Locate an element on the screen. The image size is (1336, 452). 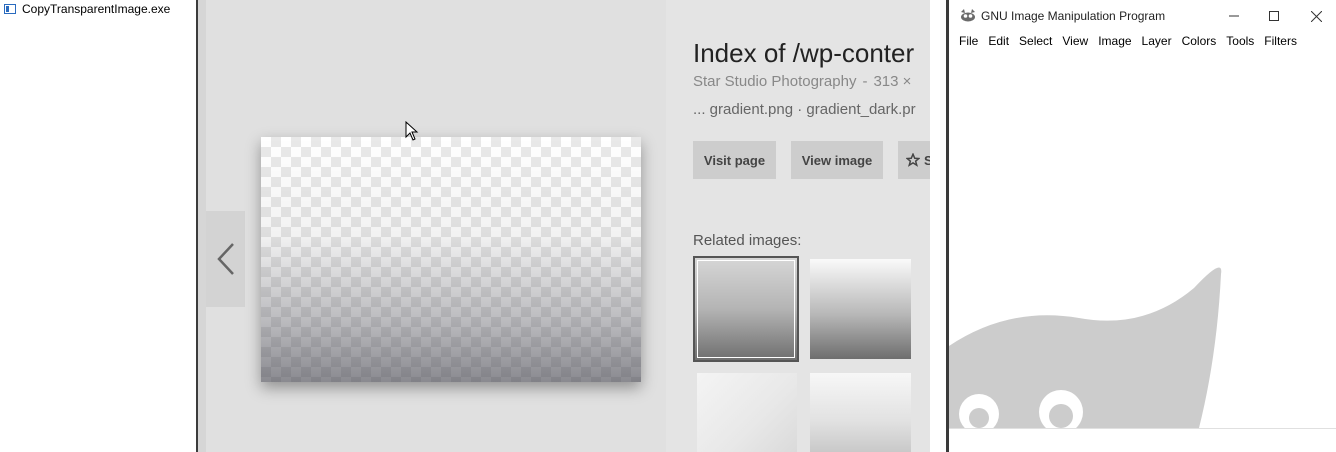
gimp-status-bar is located at coordinates (1142, 440).